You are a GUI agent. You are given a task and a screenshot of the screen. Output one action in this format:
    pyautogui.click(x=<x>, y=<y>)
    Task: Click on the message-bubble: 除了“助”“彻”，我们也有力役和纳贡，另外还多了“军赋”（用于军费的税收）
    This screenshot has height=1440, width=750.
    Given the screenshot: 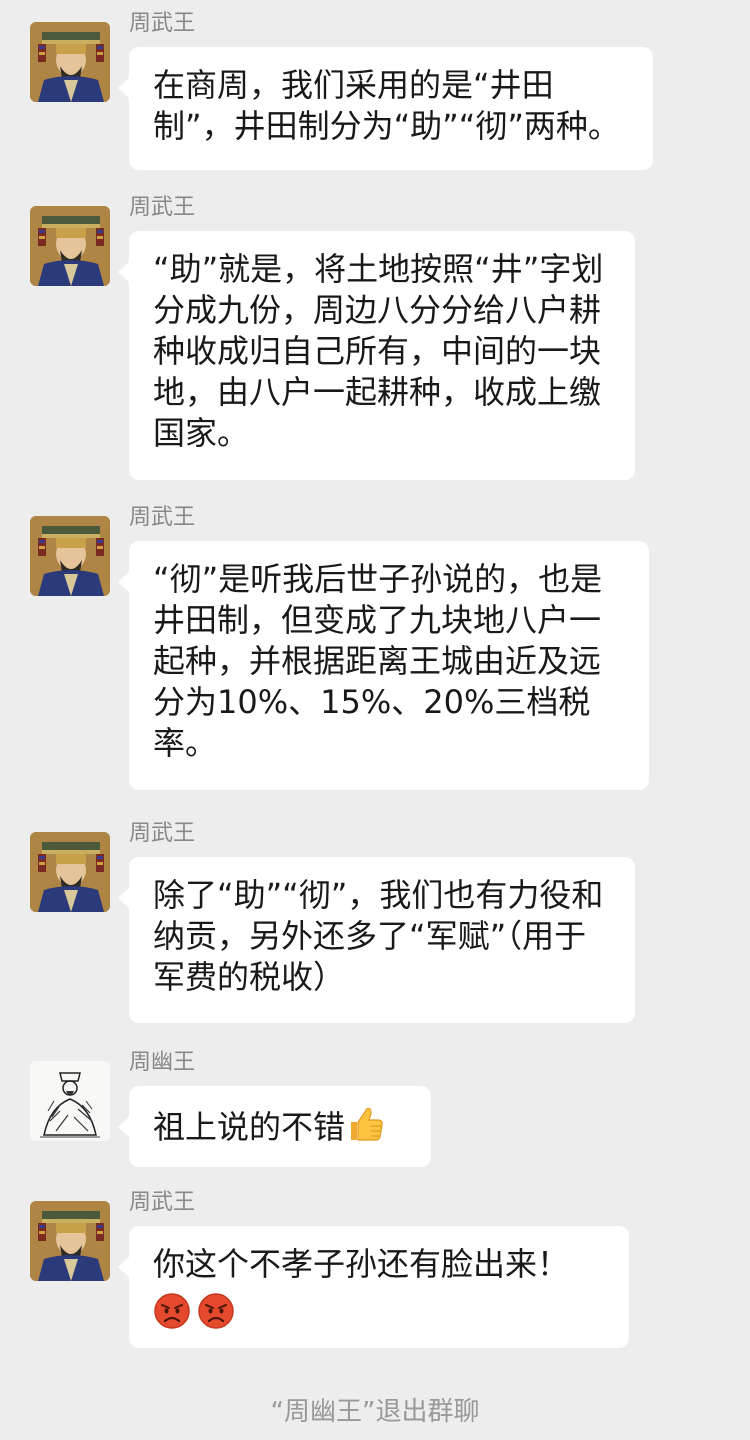 What is the action you would take?
    pyautogui.click(x=376, y=940)
    